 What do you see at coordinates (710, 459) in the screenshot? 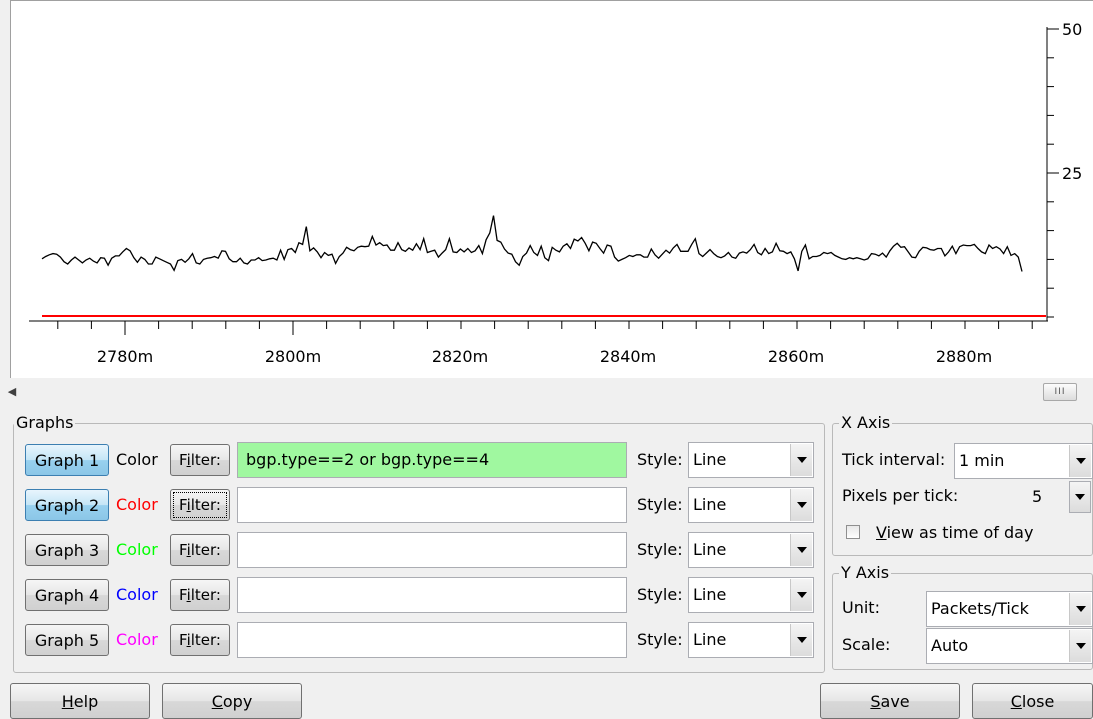
I see `graph-1-style-value: Line` at bounding box center [710, 459].